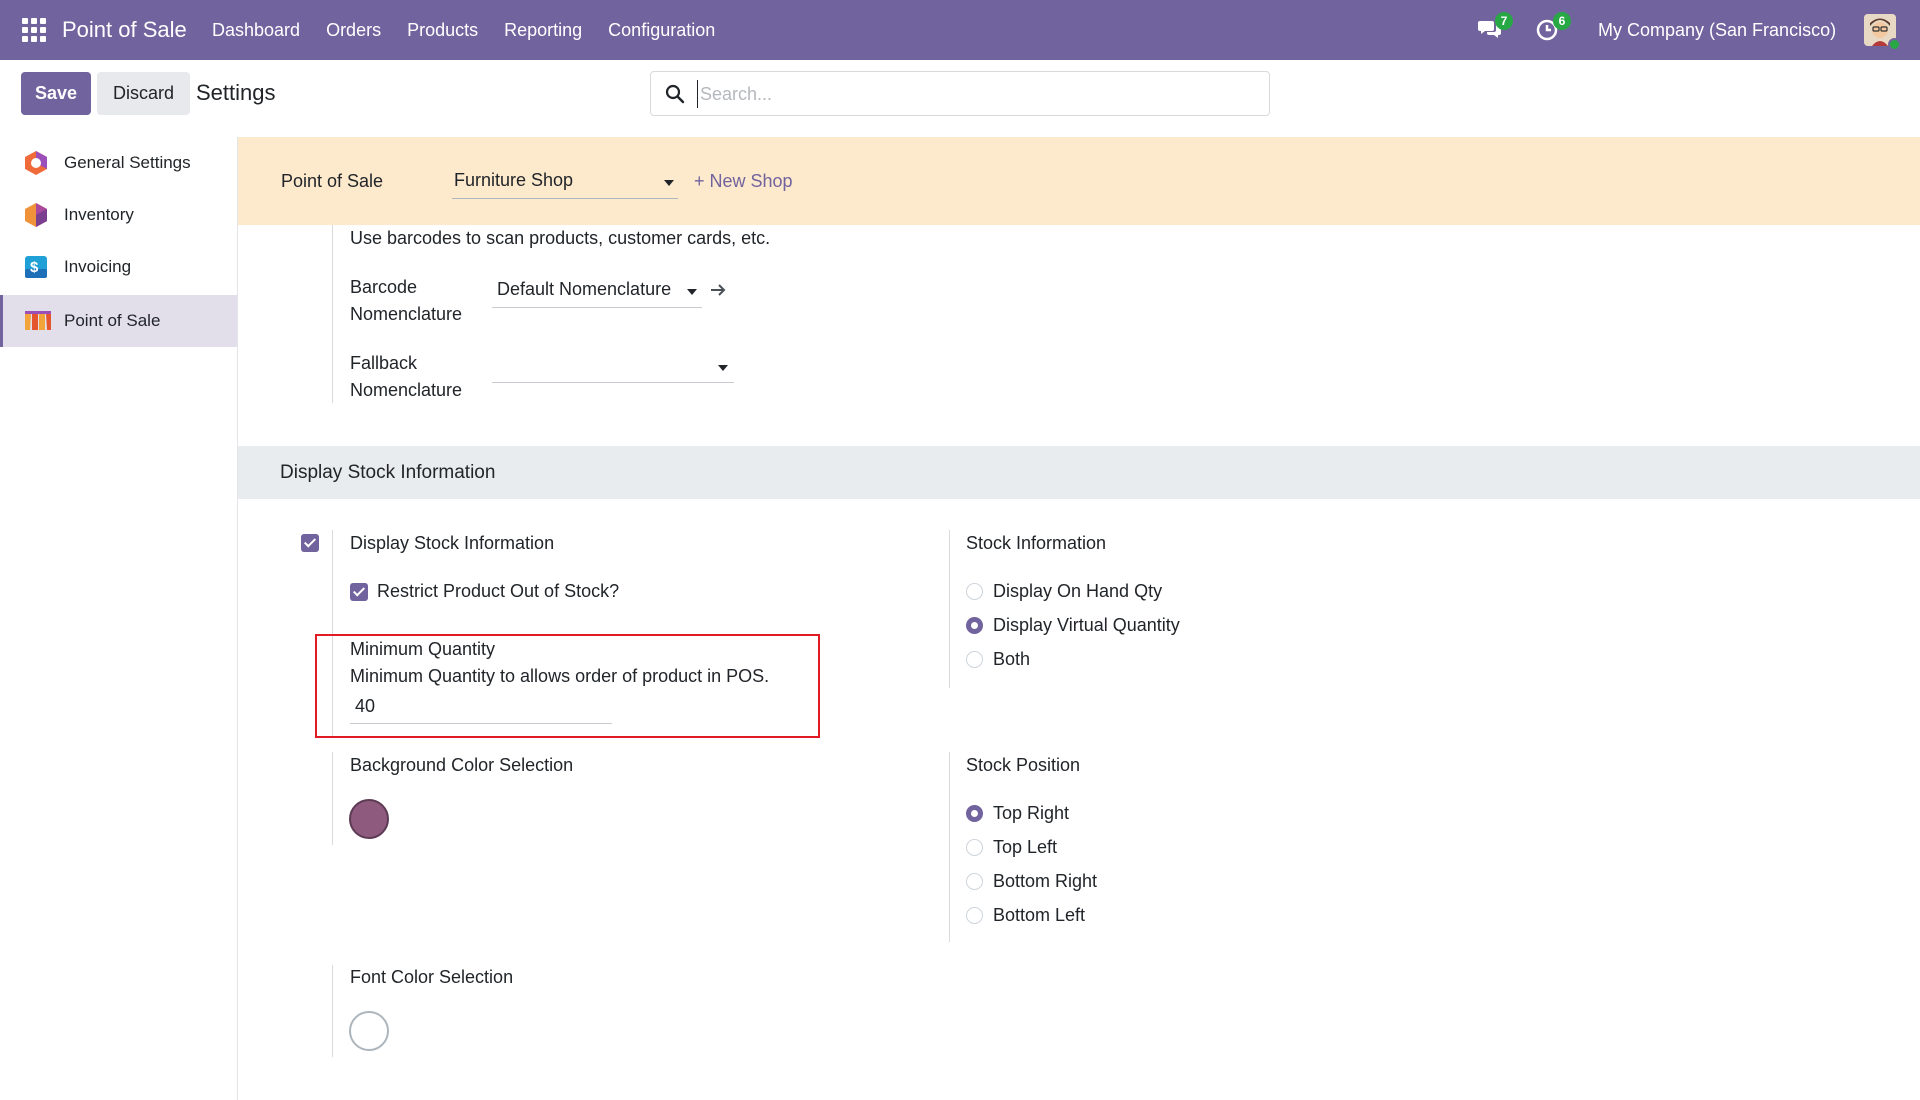 Image resolution: width=1920 pixels, height=1100 pixels. Describe the element at coordinates (974, 847) in the screenshot. I see `radio-top-left` at that location.